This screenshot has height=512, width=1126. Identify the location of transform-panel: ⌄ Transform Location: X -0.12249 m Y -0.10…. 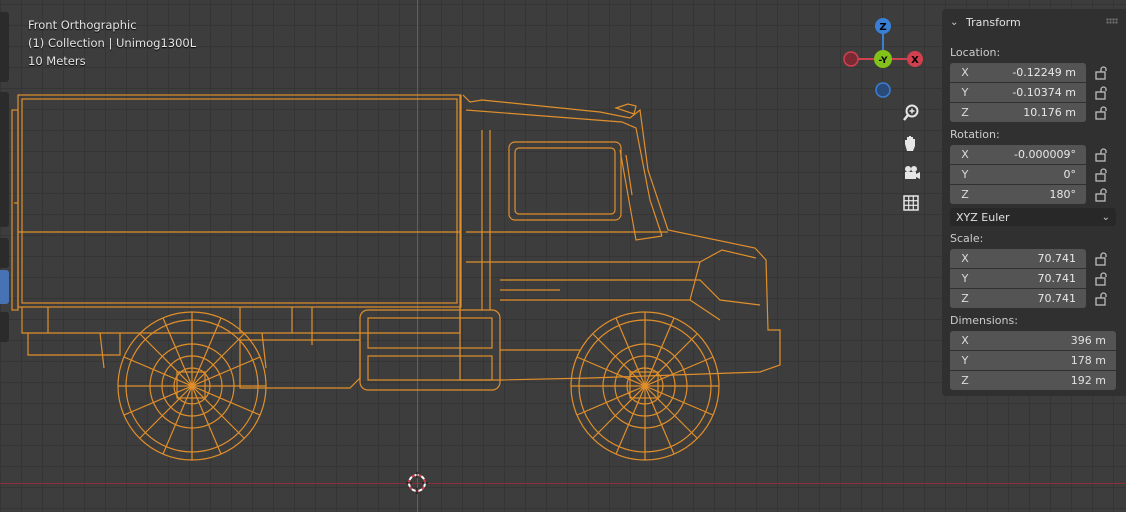
(1034, 202).